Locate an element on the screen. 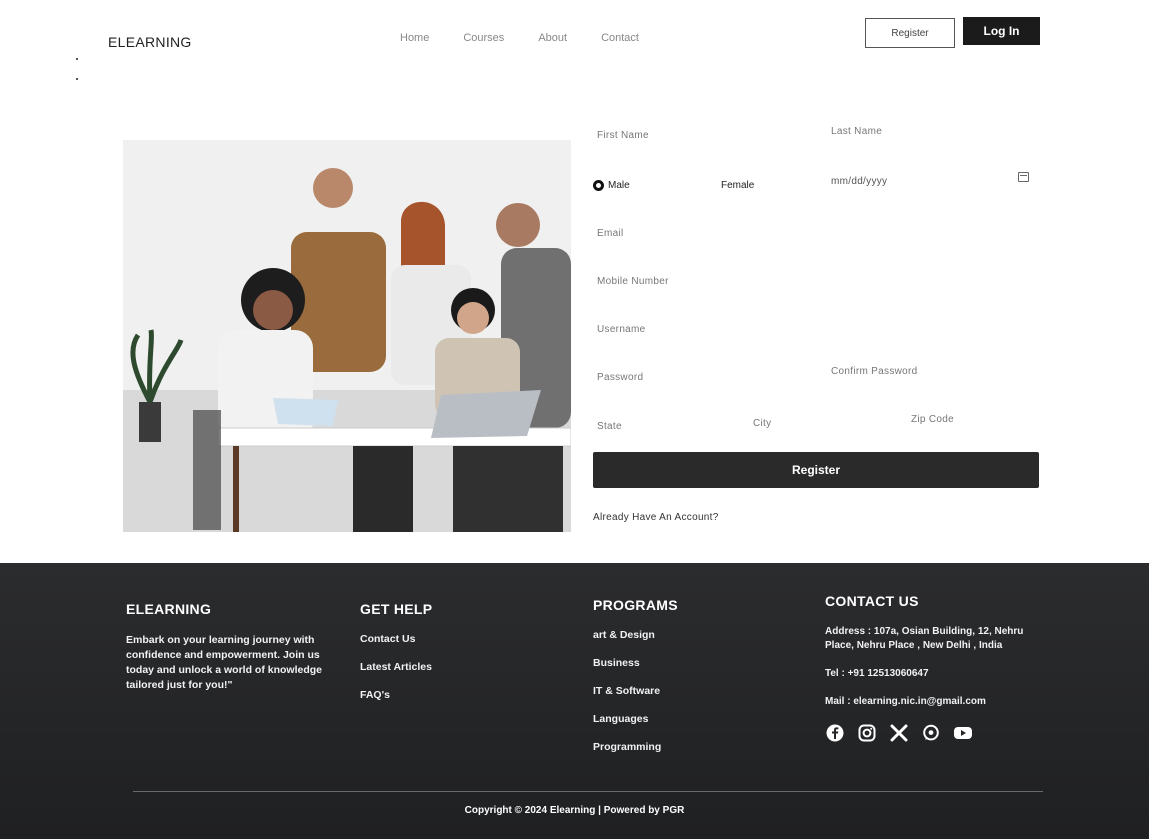  footer-program-art-design: art & Design is located at coordinates (693, 635).